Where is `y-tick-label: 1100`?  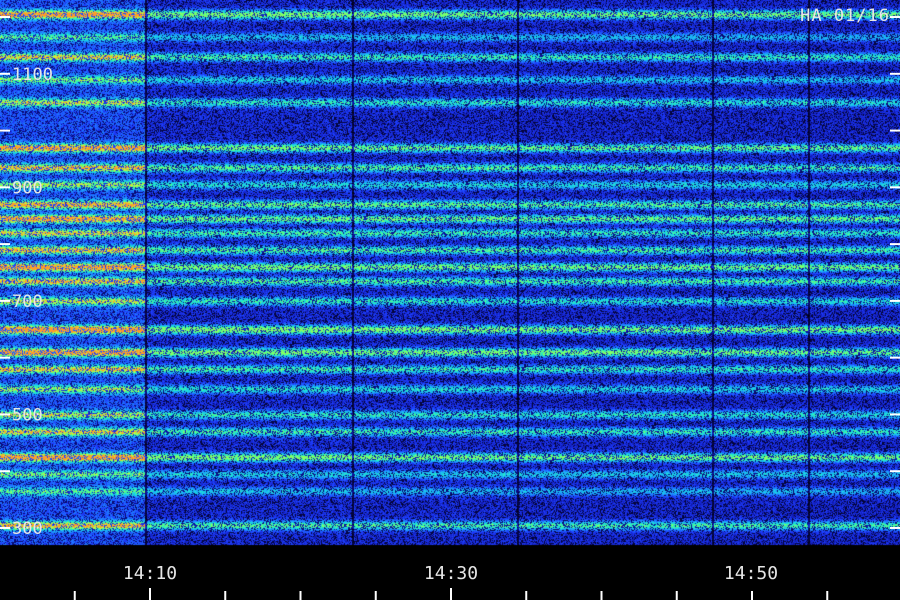
y-tick-label: 1100 is located at coordinates (32, 75).